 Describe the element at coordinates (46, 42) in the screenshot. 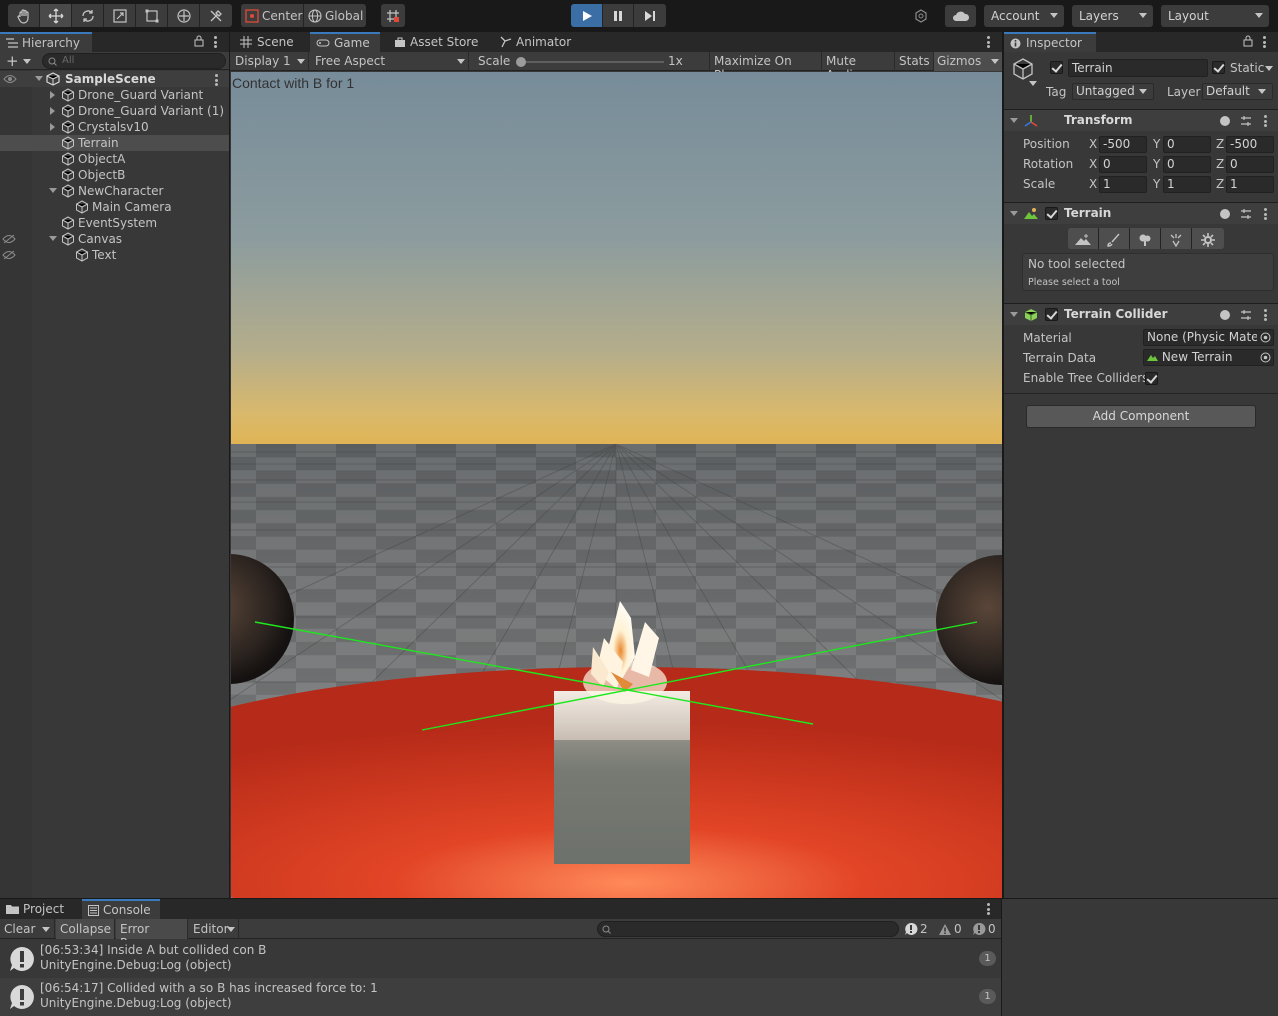

I see `tab-hierarchy: Hierarchy` at that location.